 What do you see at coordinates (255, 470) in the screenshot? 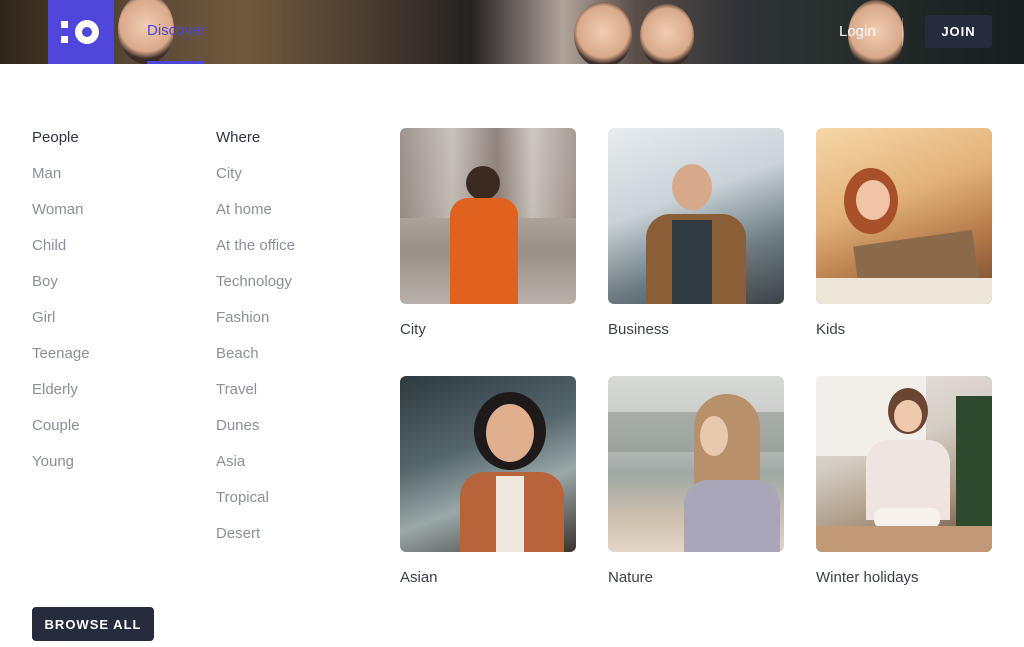
I see `where-item-asia: Asia` at bounding box center [255, 470].